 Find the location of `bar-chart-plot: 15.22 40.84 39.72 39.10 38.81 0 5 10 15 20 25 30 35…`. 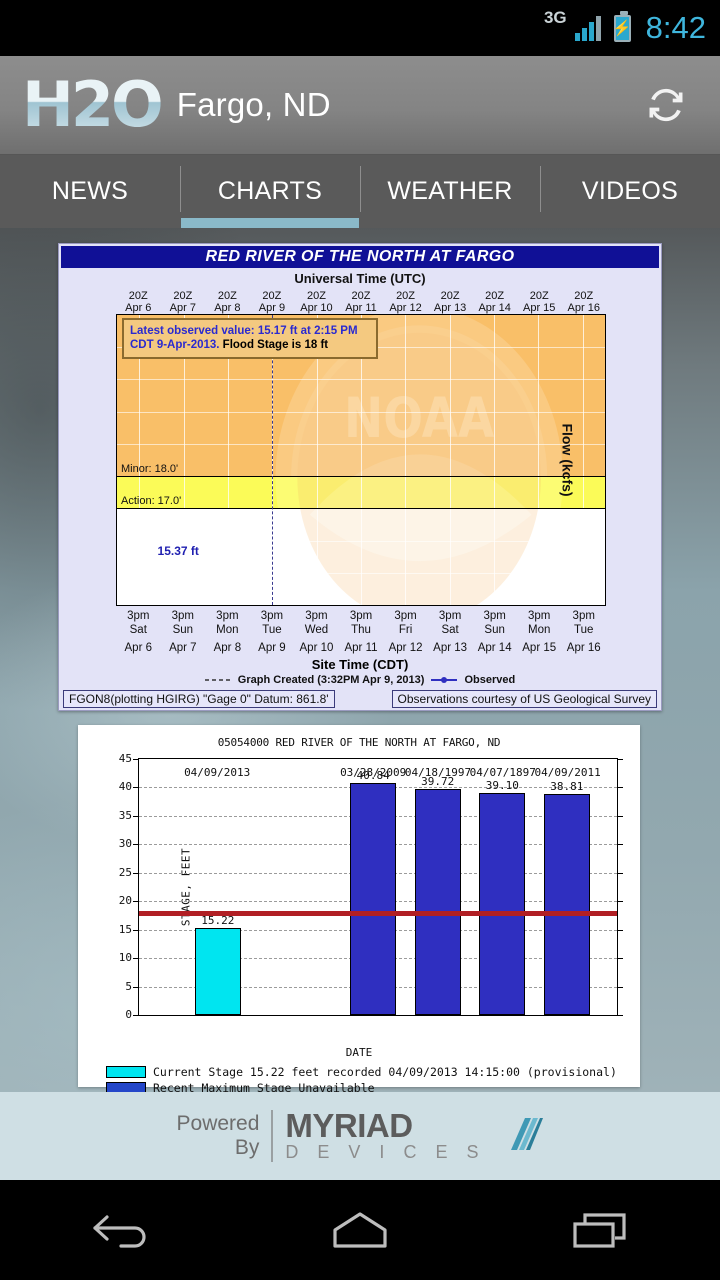

bar-chart-plot: 15.22 40.84 39.72 39.10 38.81 0 5 10 15 20 25 30 35… is located at coordinates (371, 886).